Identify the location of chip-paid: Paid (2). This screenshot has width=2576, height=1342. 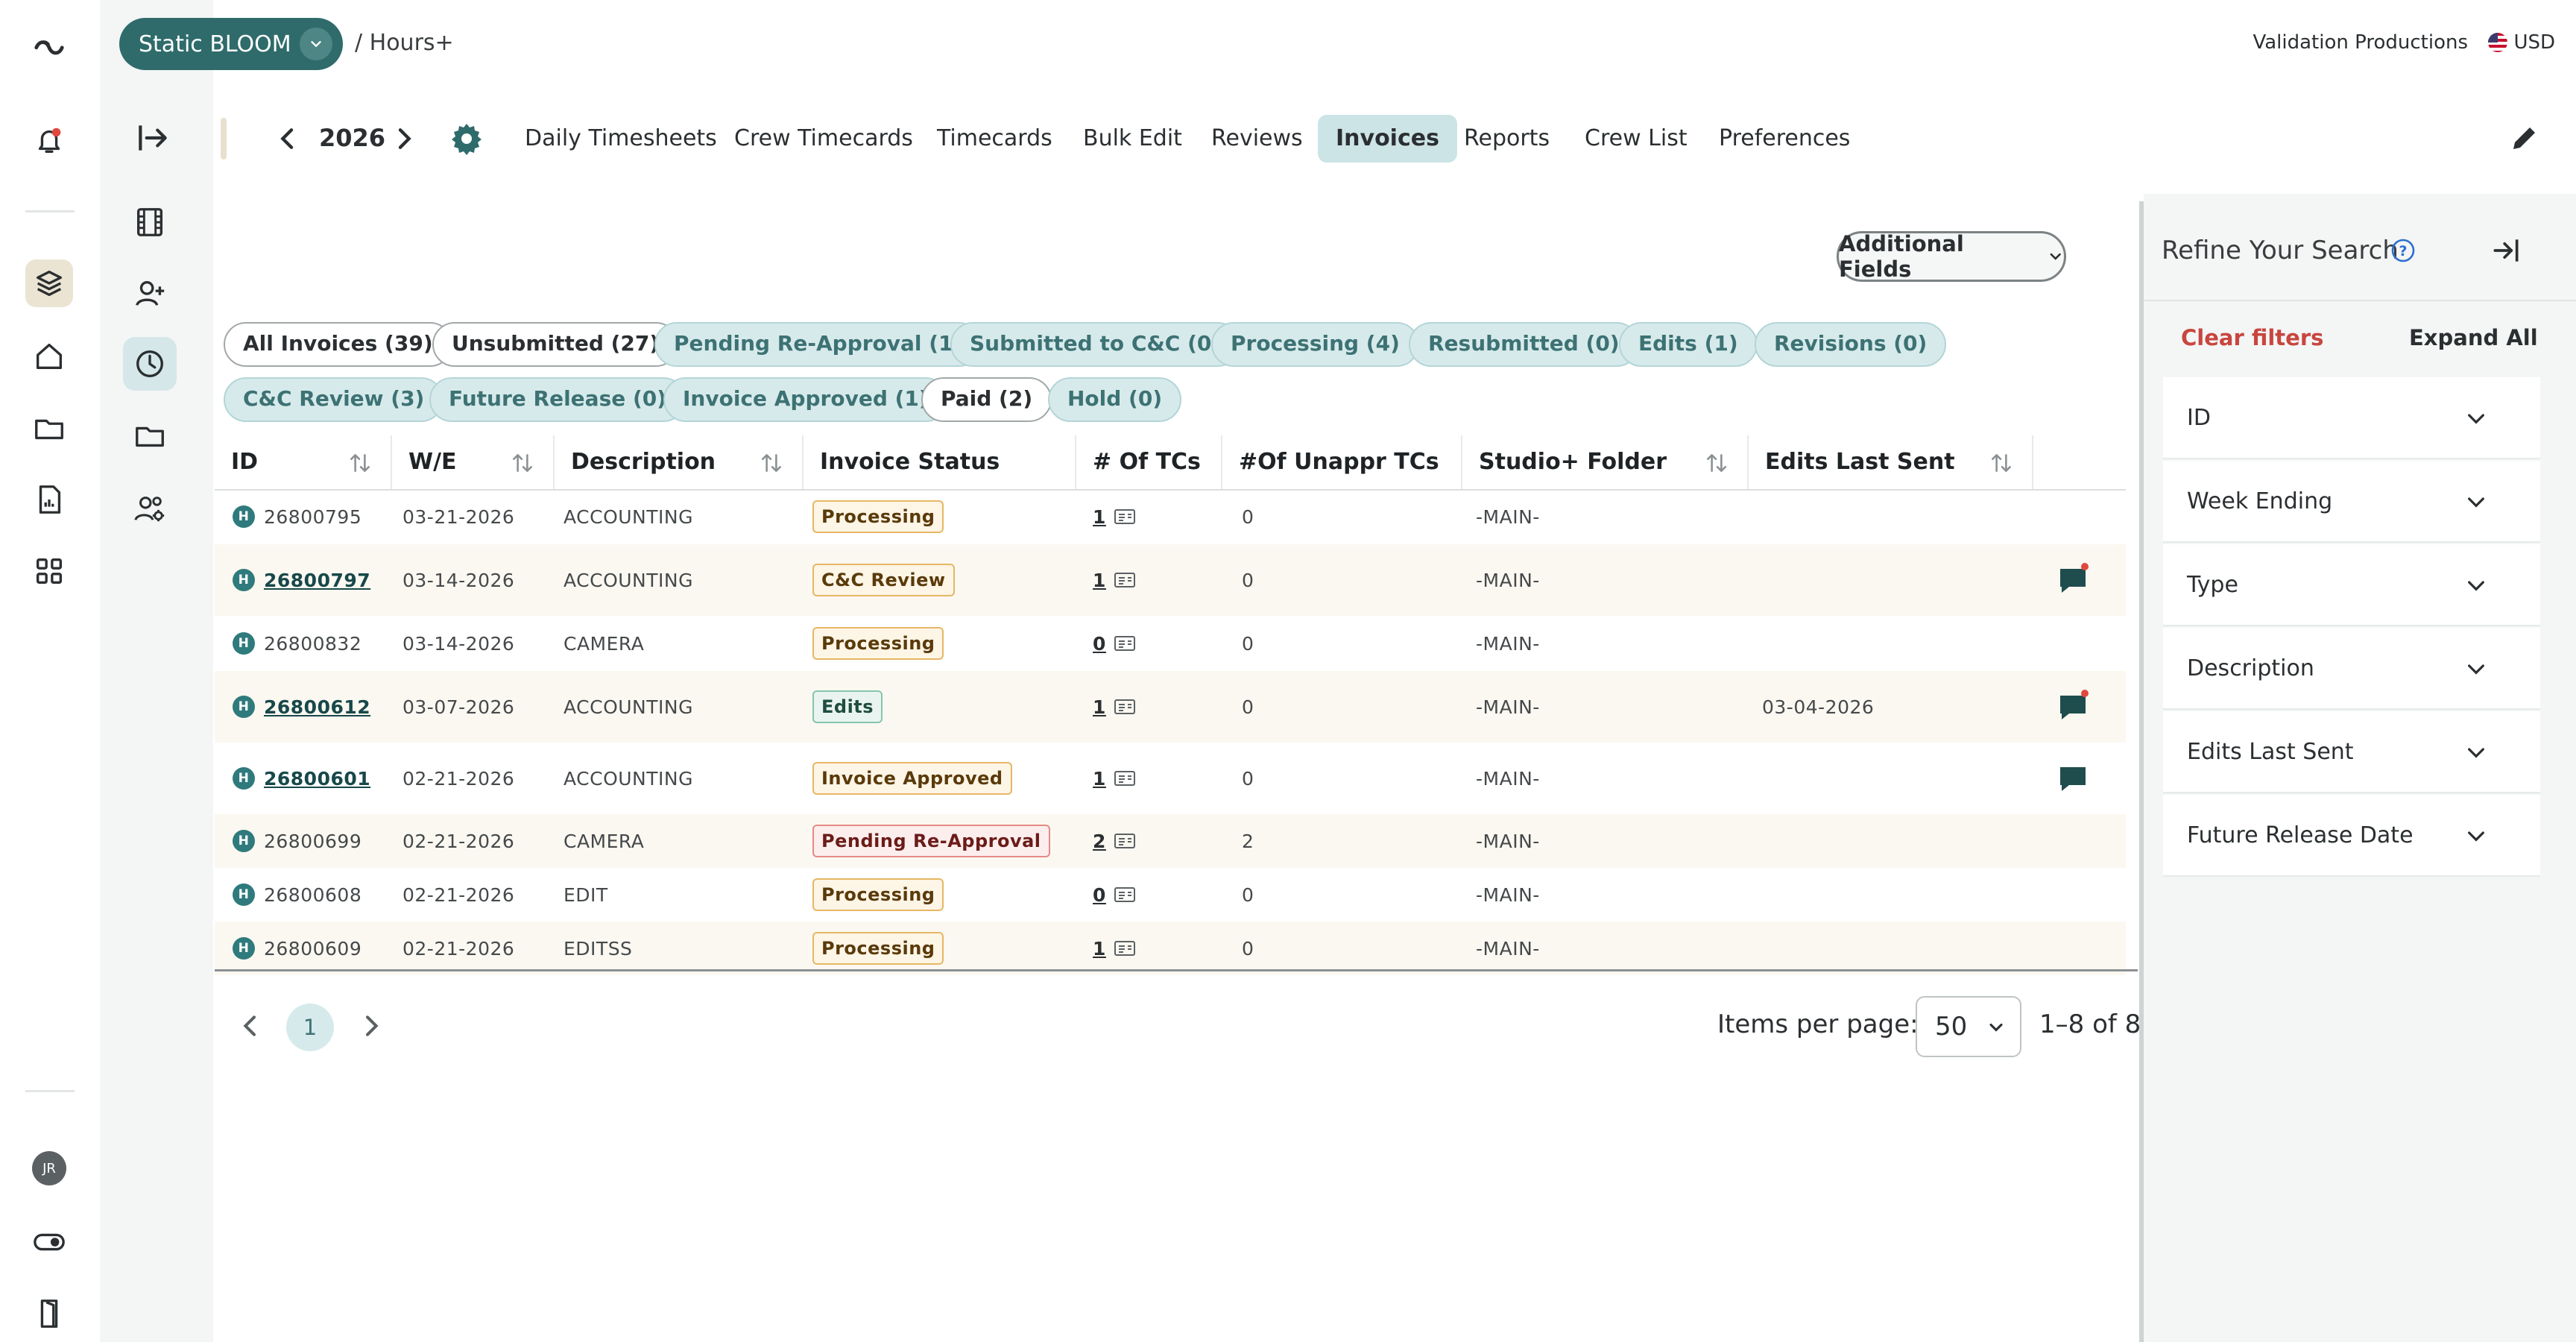
(986, 399).